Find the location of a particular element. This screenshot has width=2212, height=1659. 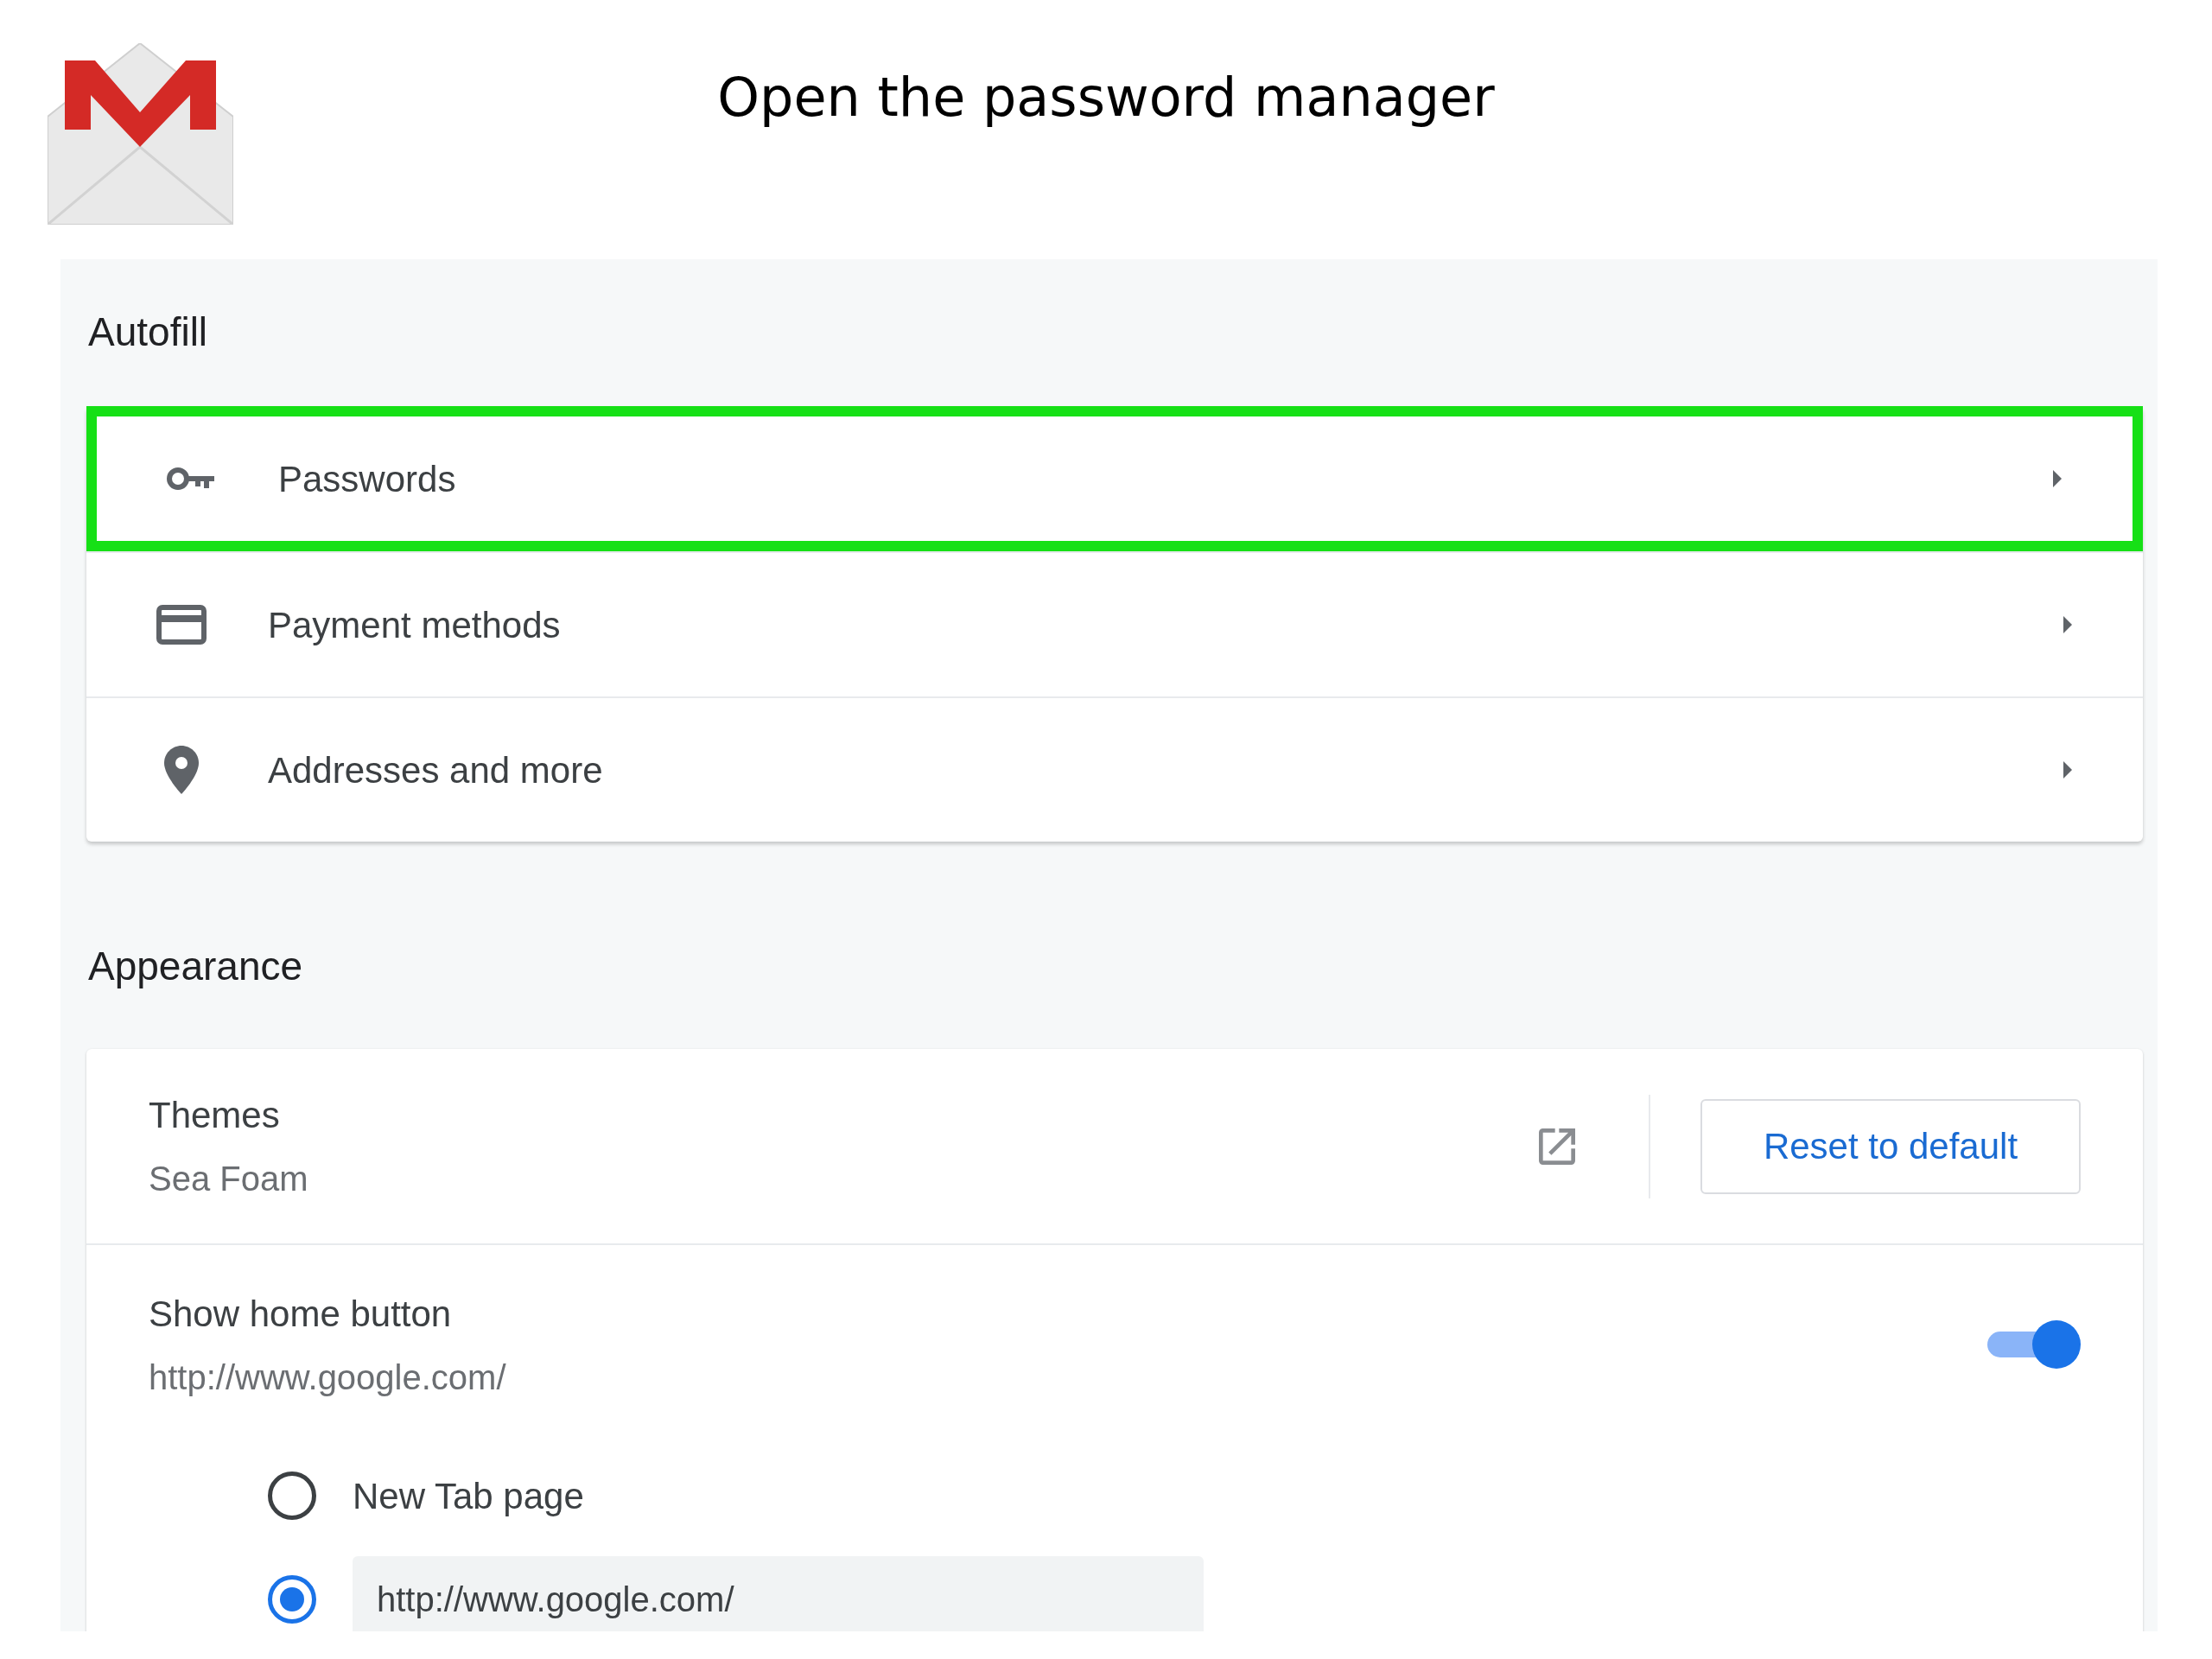

setting-value: Sea Foam is located at coordinates (229, 1179).